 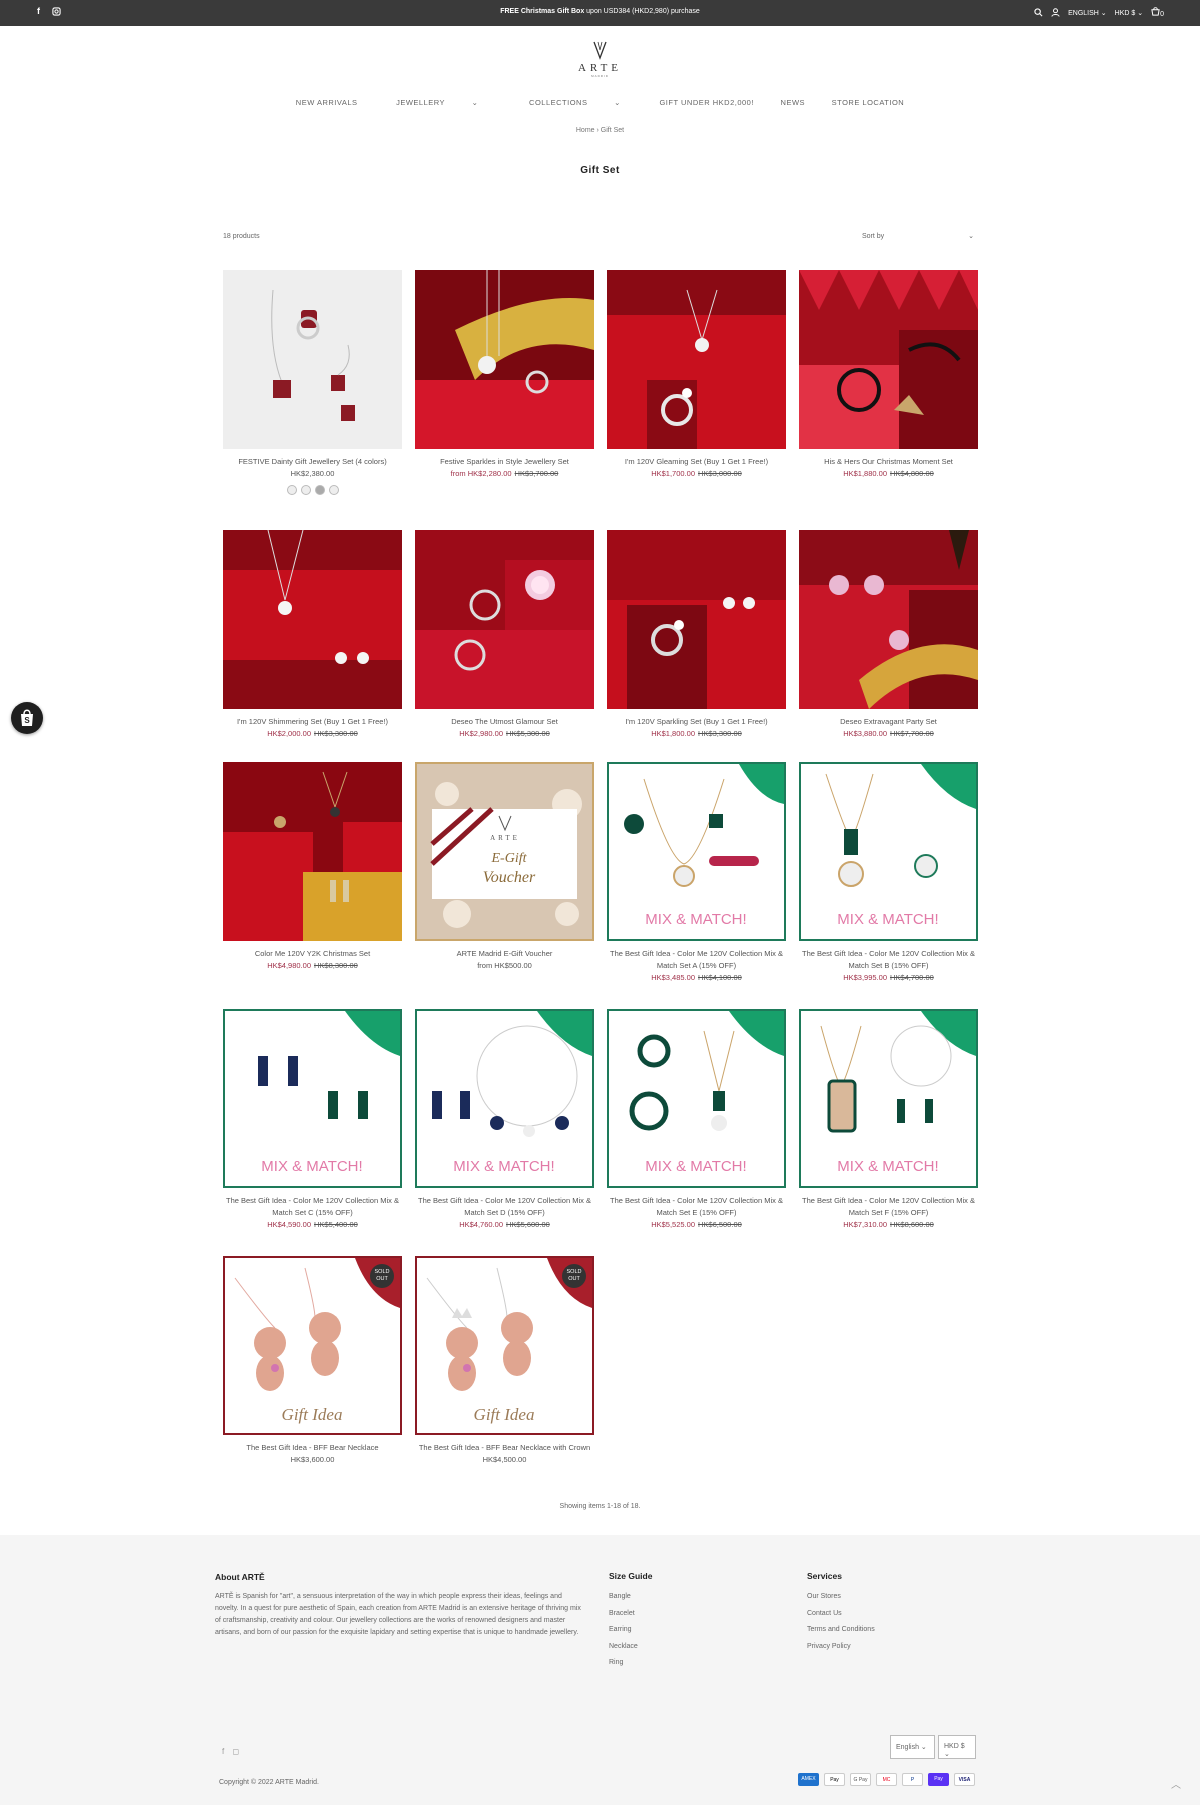 What do you see at coordinates (868, 102) in the screenshot?
I see `nav-store-location: STORE LOCATION` at bounding box center [868, 102].